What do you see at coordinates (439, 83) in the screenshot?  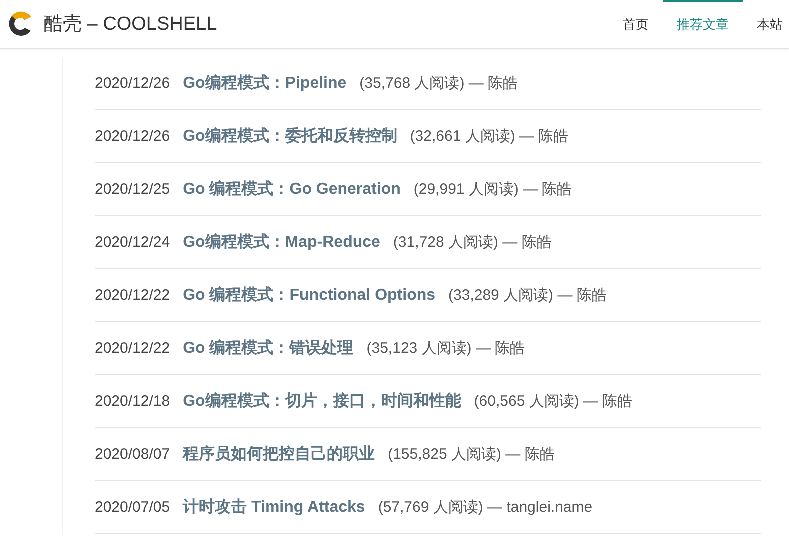 I see `read-count: (35,768 人阅读) — 陈皓` at bounding box center [439, 83].